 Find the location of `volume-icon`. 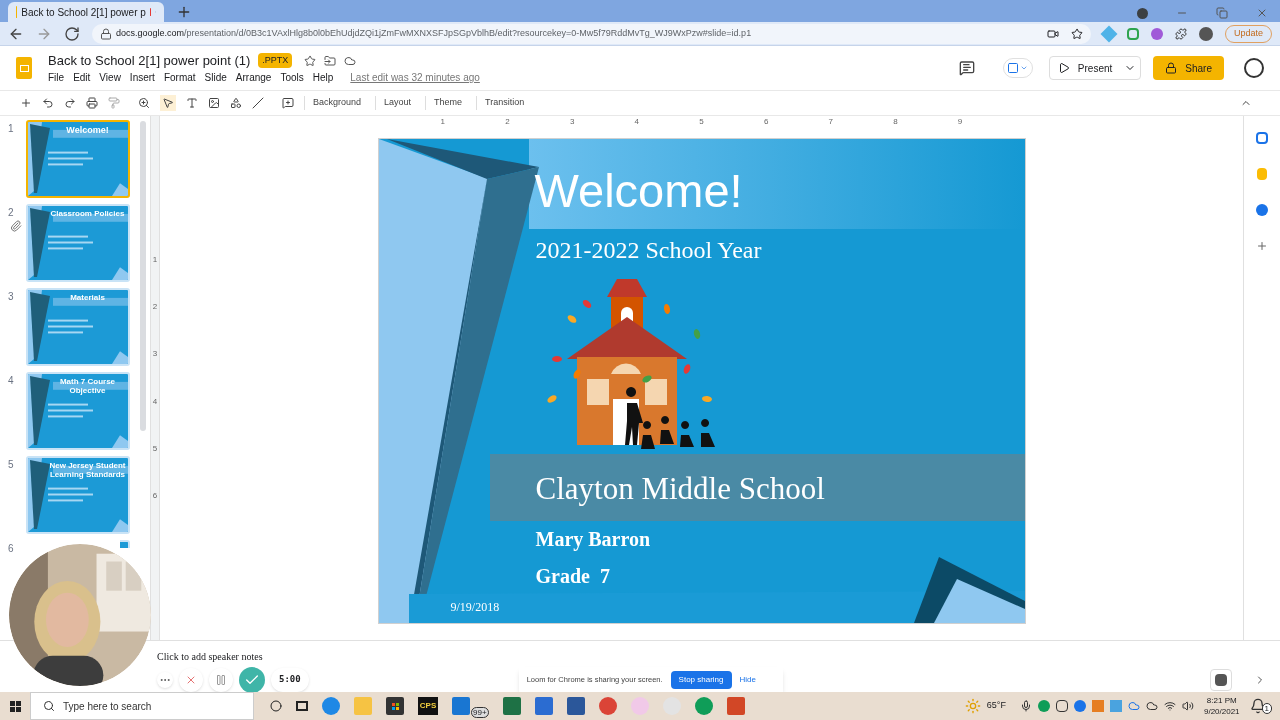

volume-icon is located at coordinates (1187, 706).